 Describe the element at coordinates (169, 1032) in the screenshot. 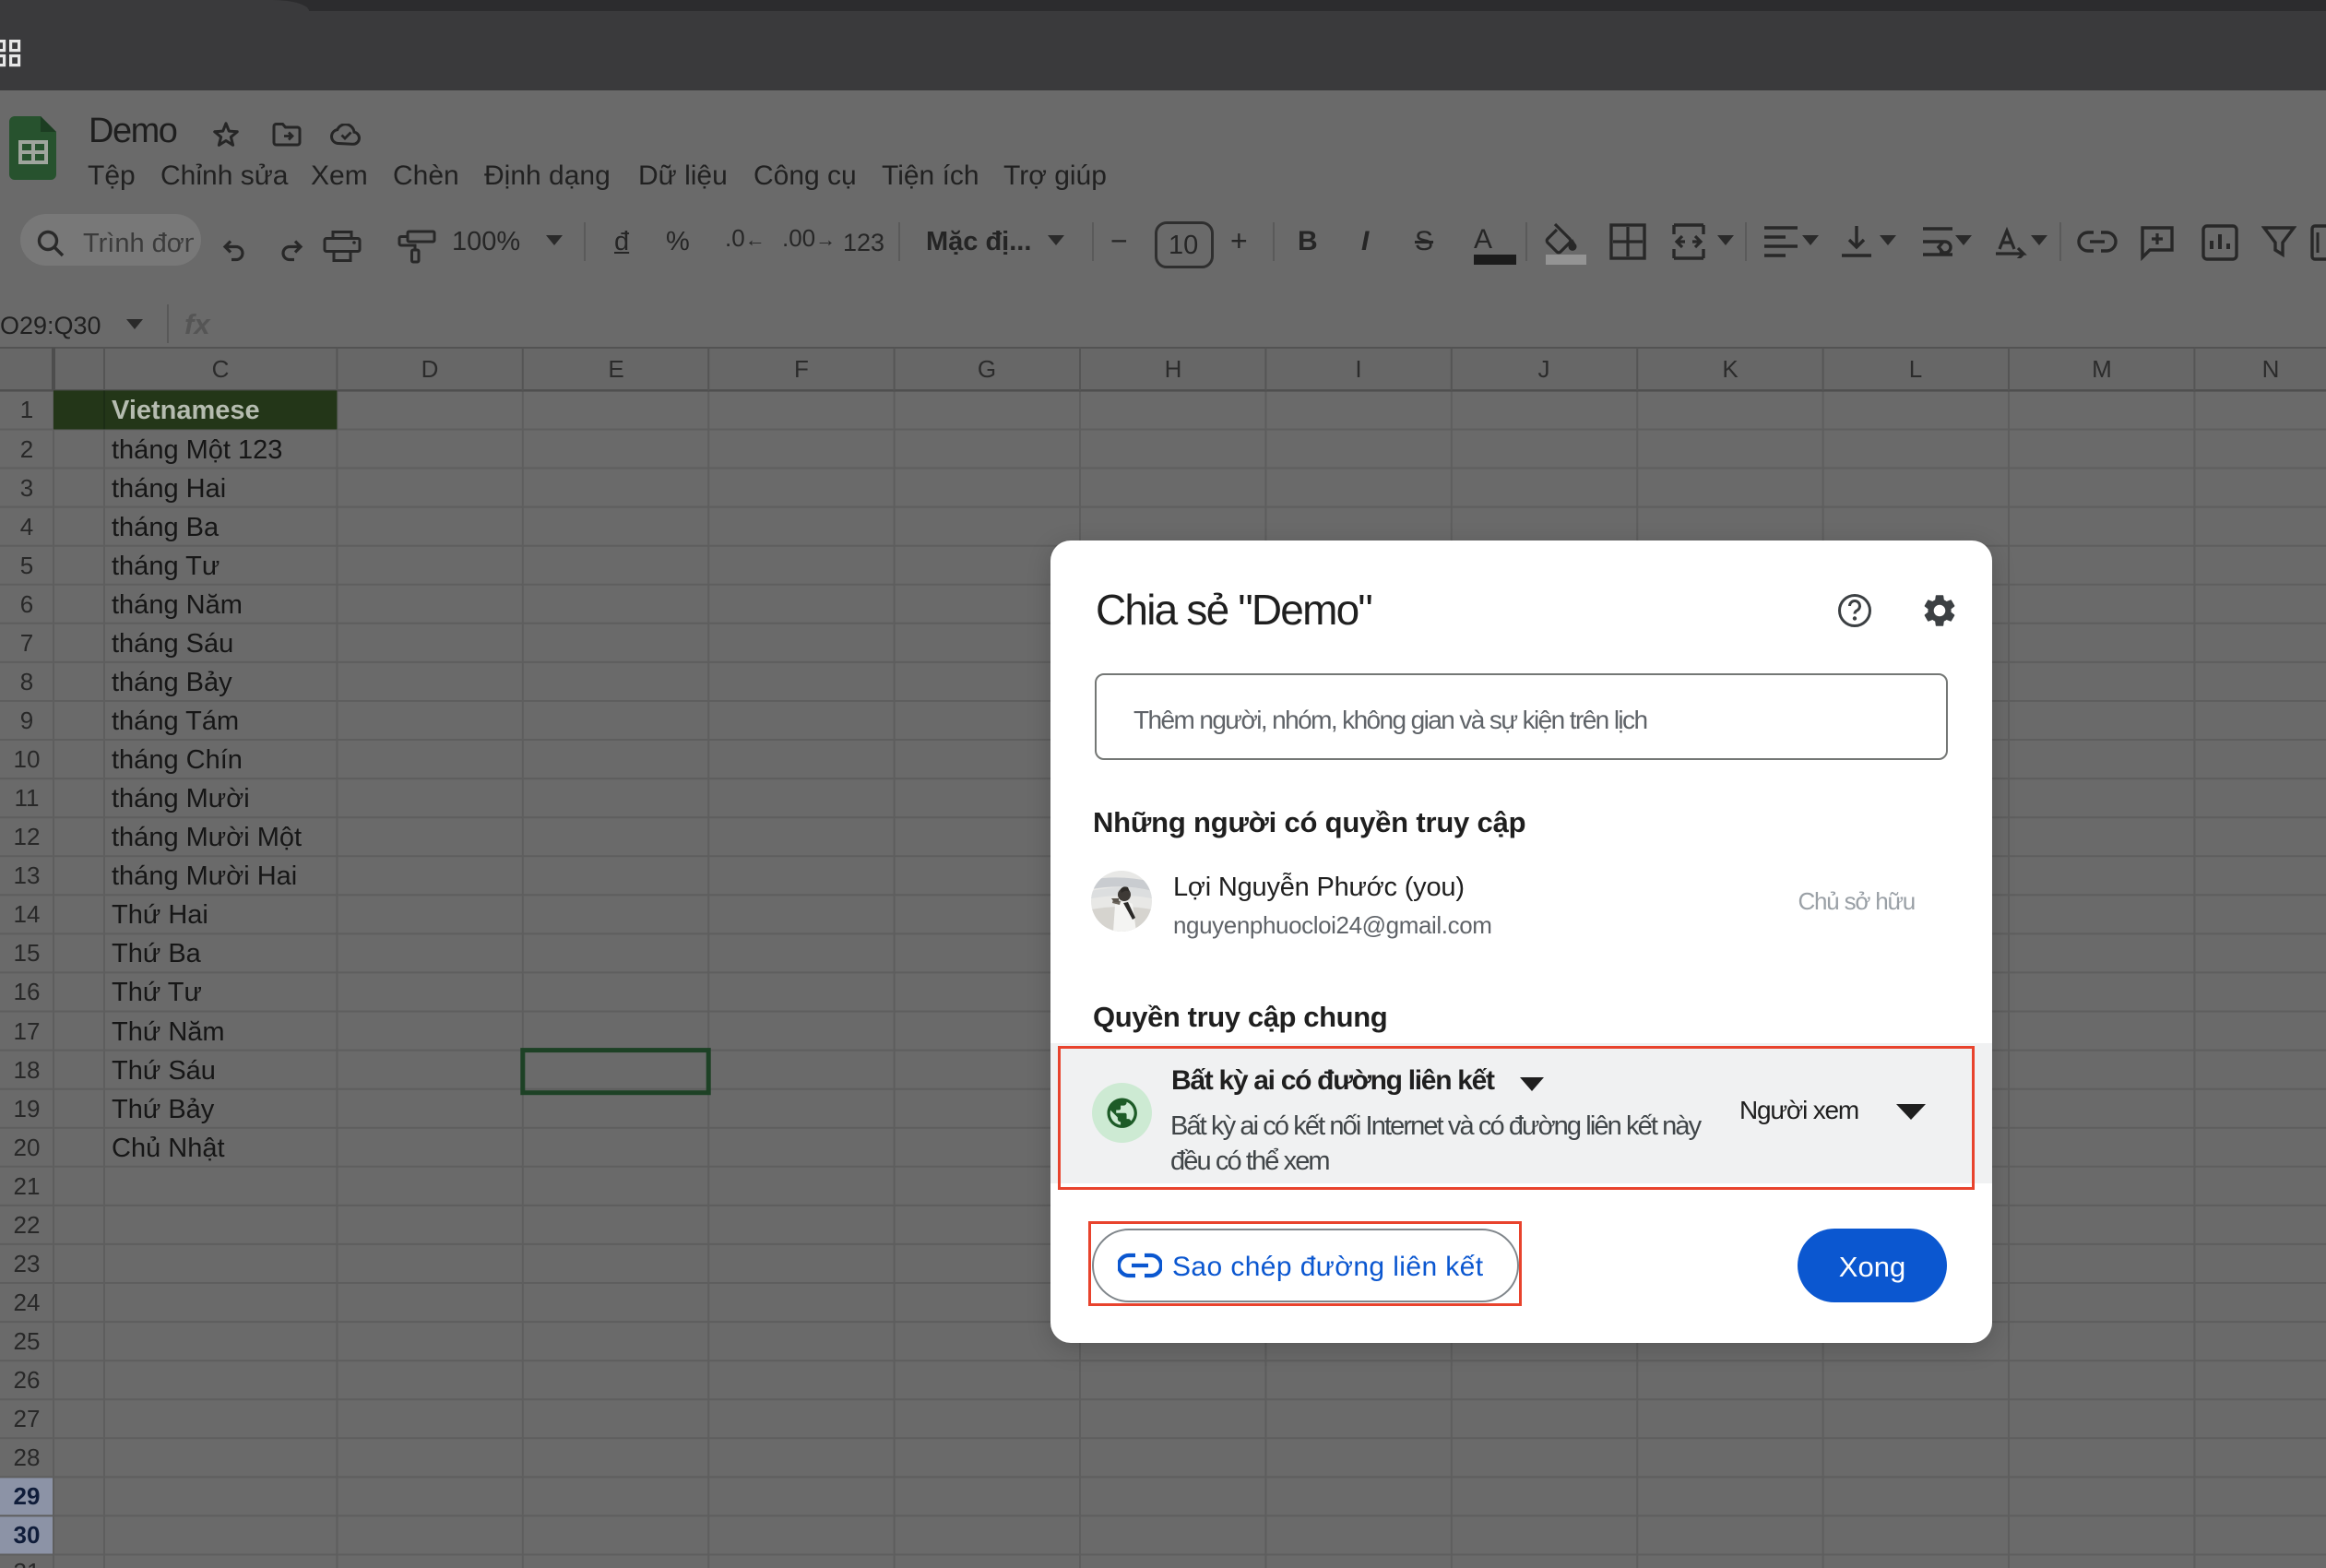

I see `svg-text: Thứ Năm` at that location.